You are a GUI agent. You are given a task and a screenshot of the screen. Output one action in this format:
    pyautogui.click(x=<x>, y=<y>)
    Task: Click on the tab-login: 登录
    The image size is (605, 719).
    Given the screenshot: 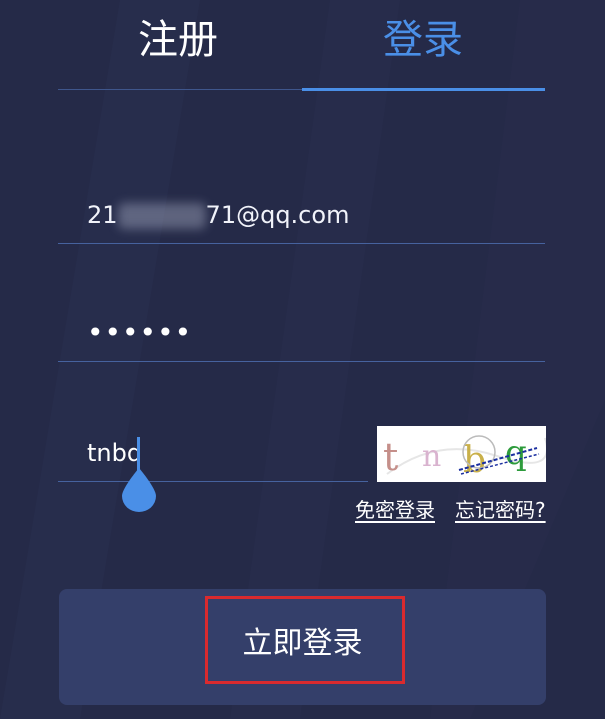 What is the action you would take?
    pyautogui.click(x=423, y=40)
    